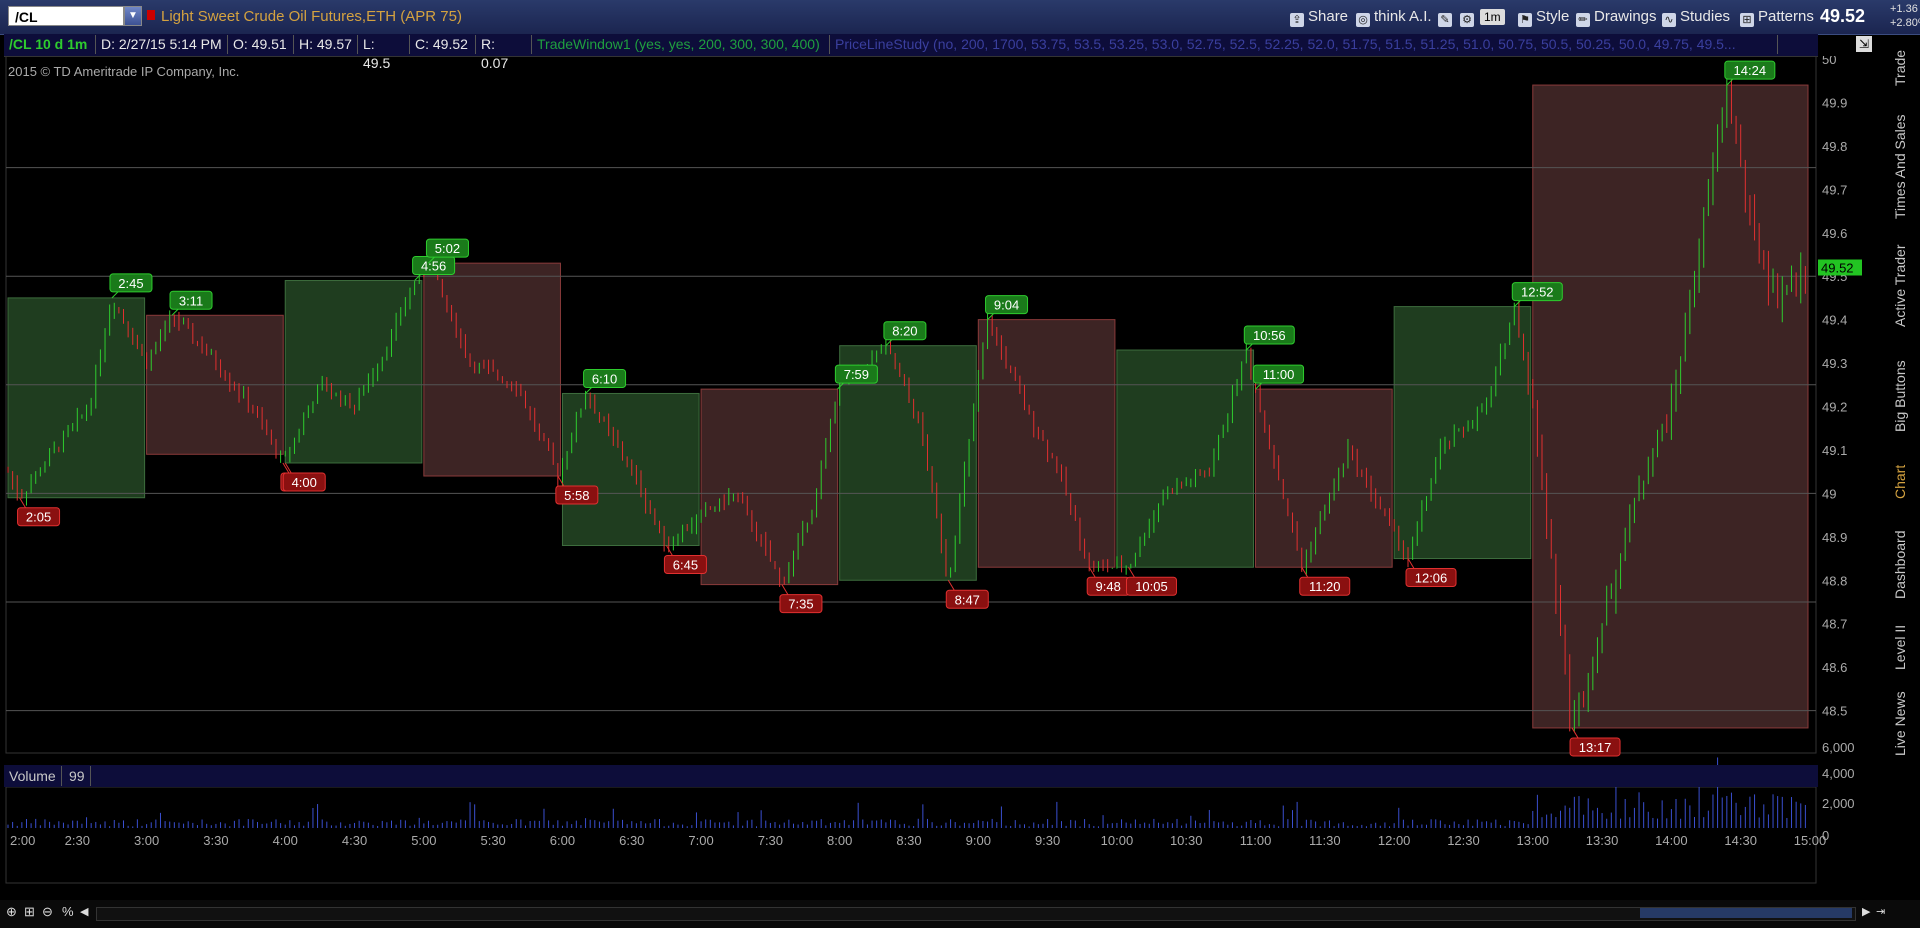 This screenshot has height=928, width=1920. Describe the element at coordinates (68, 911) in the screenshot. I see `percent-icon: %` at that location.